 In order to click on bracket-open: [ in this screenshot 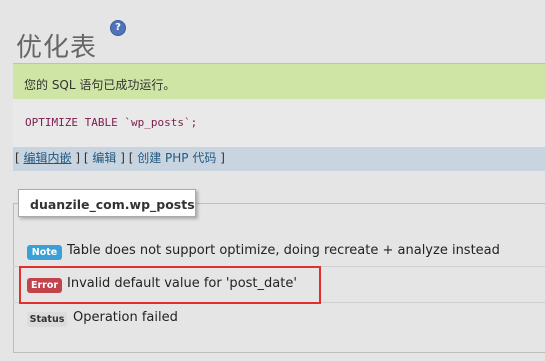, I will do `click(17, 158)`.